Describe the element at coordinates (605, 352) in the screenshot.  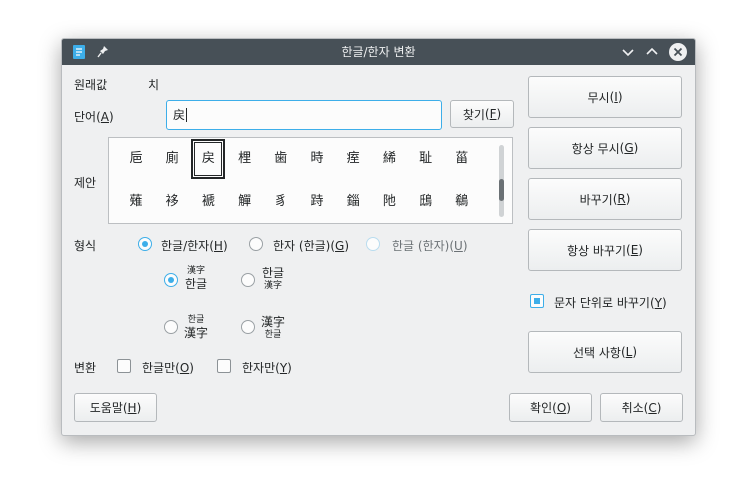
I see `options-button: 선택 사항(L)` at that location.